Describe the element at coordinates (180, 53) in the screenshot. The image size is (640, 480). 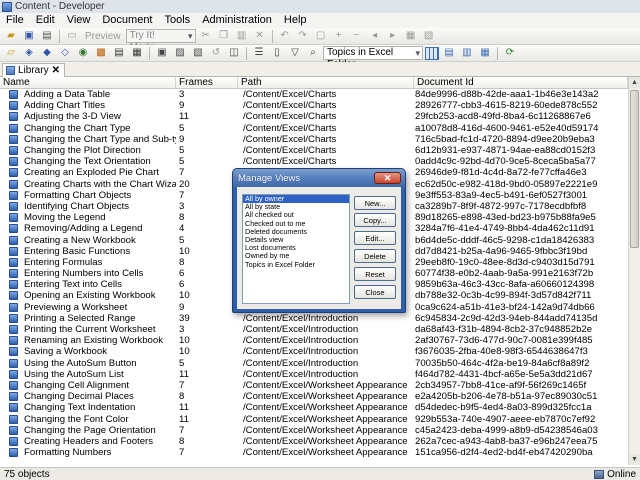
I see `check-out-icon: ▨` at that location.